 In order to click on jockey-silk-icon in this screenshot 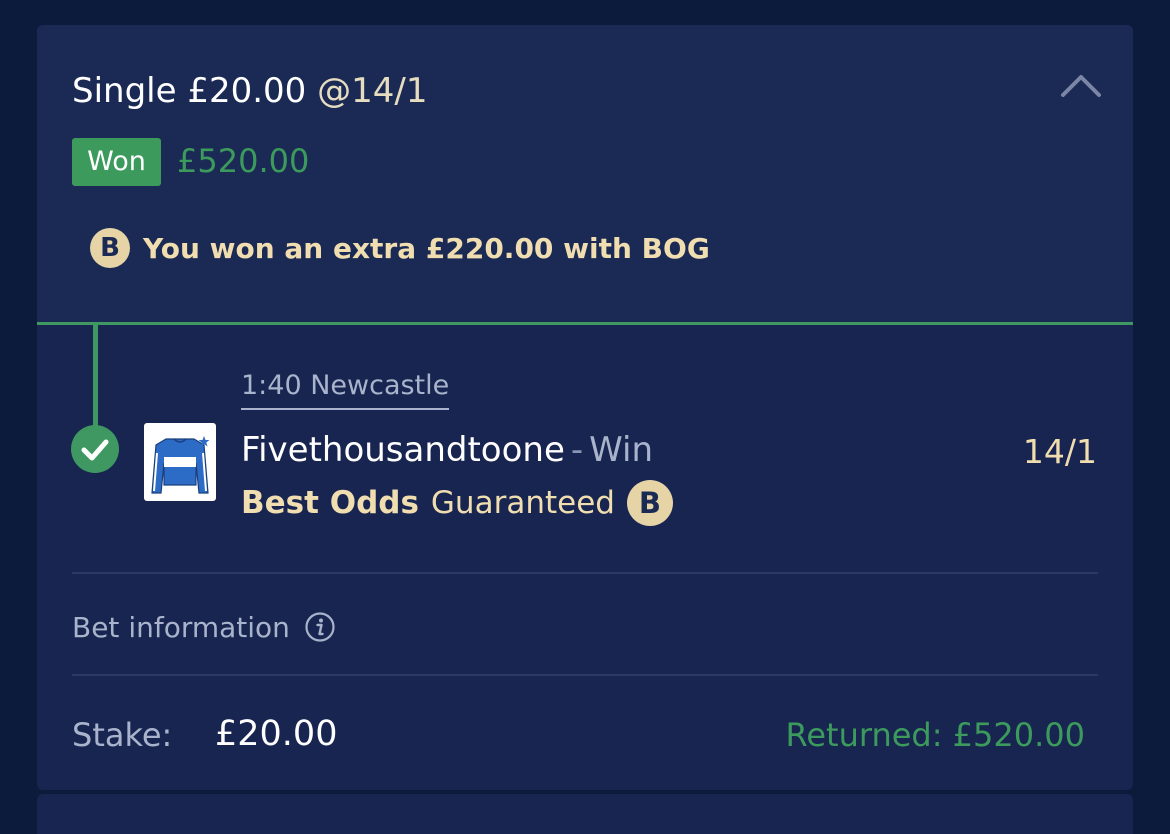, I will do `click(180, 462)`.